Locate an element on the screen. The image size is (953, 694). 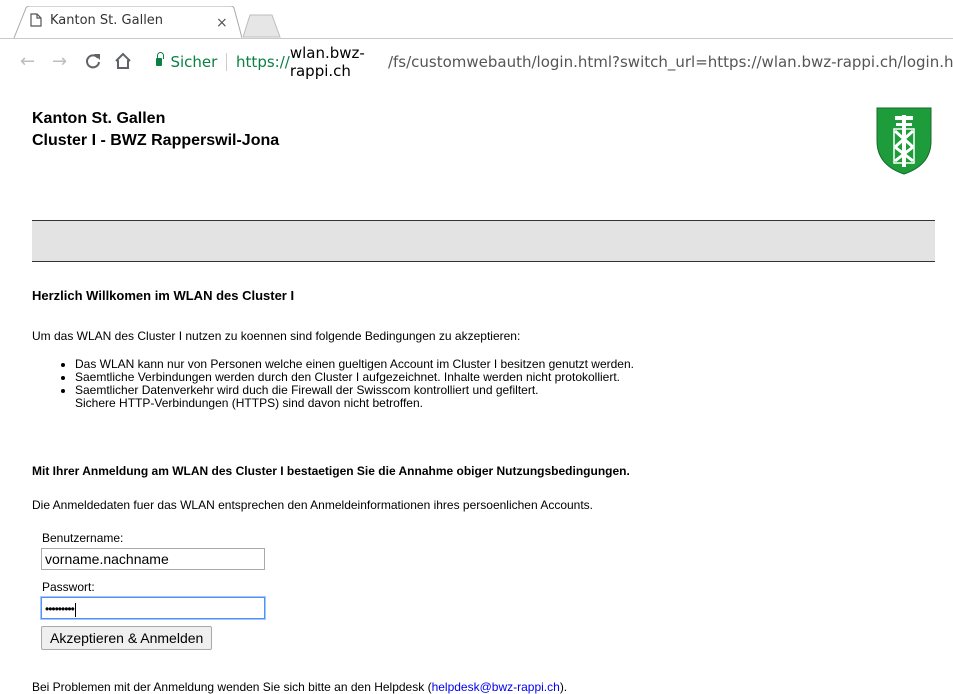
forward-arrow-icon: → is located at coordinates (59, 61).